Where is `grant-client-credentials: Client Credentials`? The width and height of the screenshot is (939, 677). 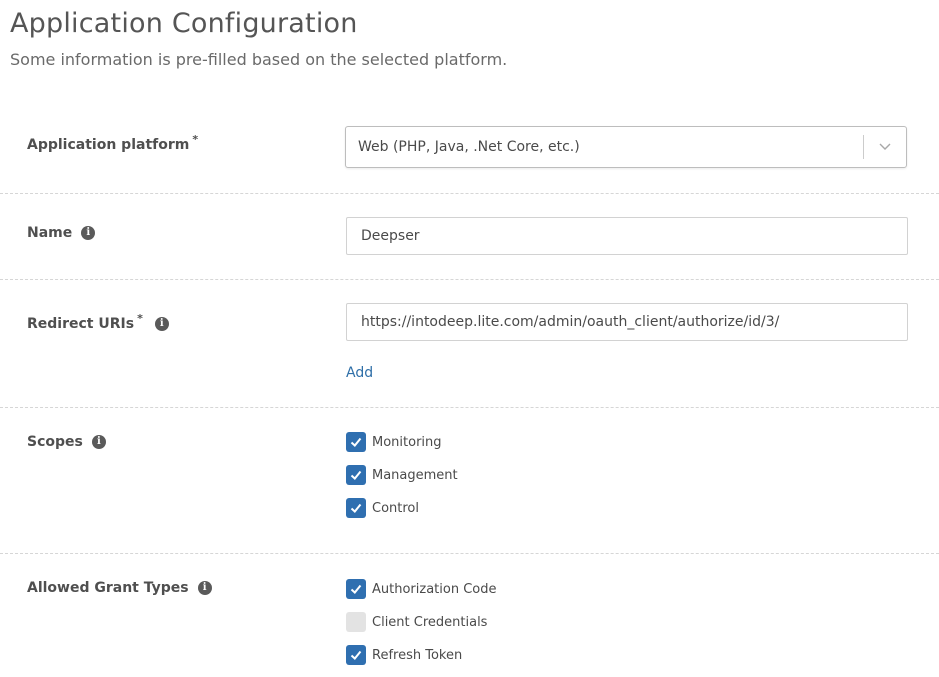
grant-client-credentials: Client Credentials is located at coordinates (416, 622).